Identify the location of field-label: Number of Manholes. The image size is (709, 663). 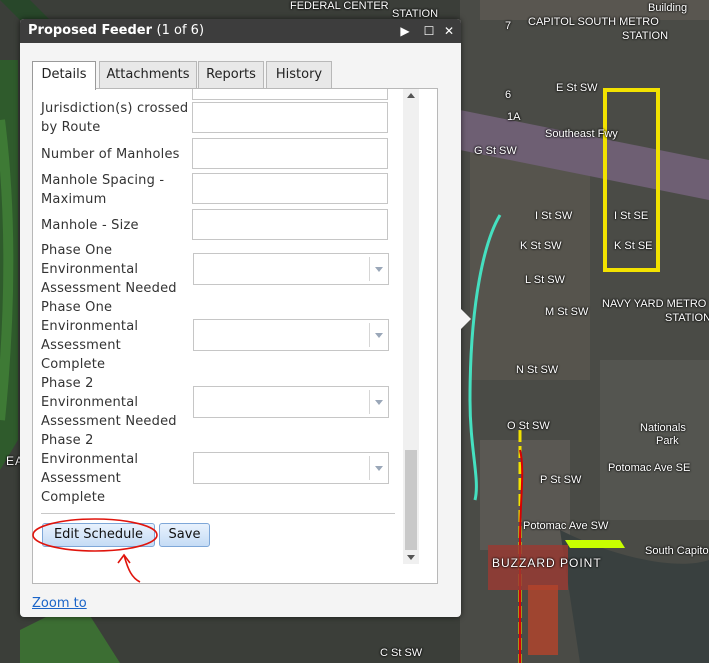
(110, 154).